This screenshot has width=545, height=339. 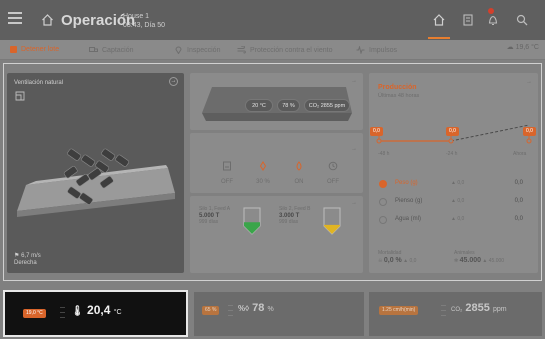 I want to click on equipment-card: → OFF 30 % ON OFF, so click(x=276, y=163).